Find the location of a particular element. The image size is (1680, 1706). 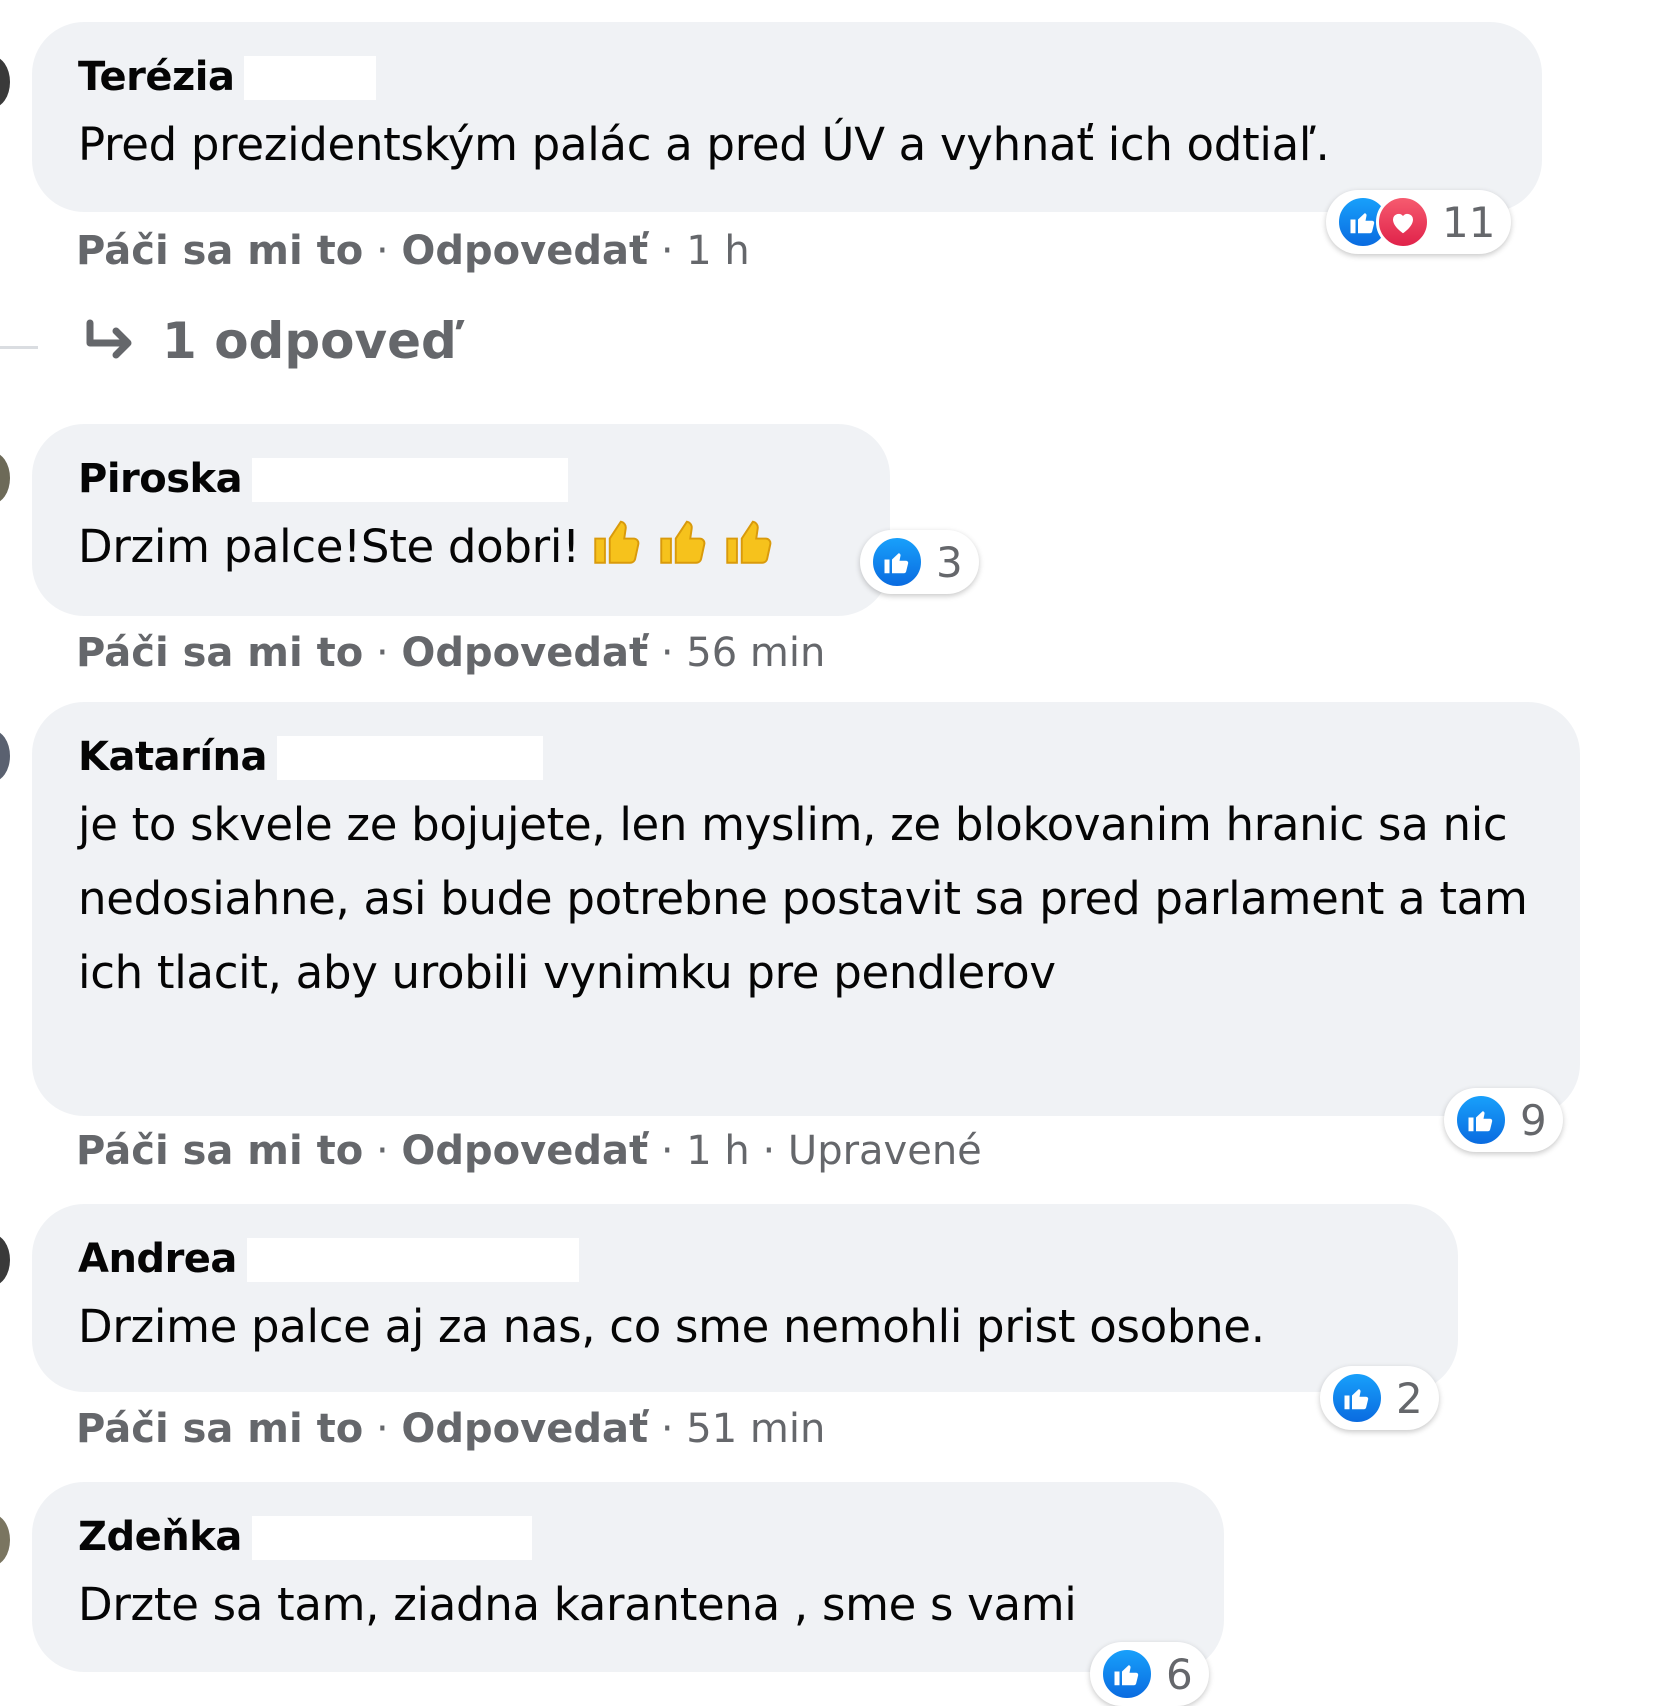

timestamp: 51 min is located at coordinates (755, 1429).